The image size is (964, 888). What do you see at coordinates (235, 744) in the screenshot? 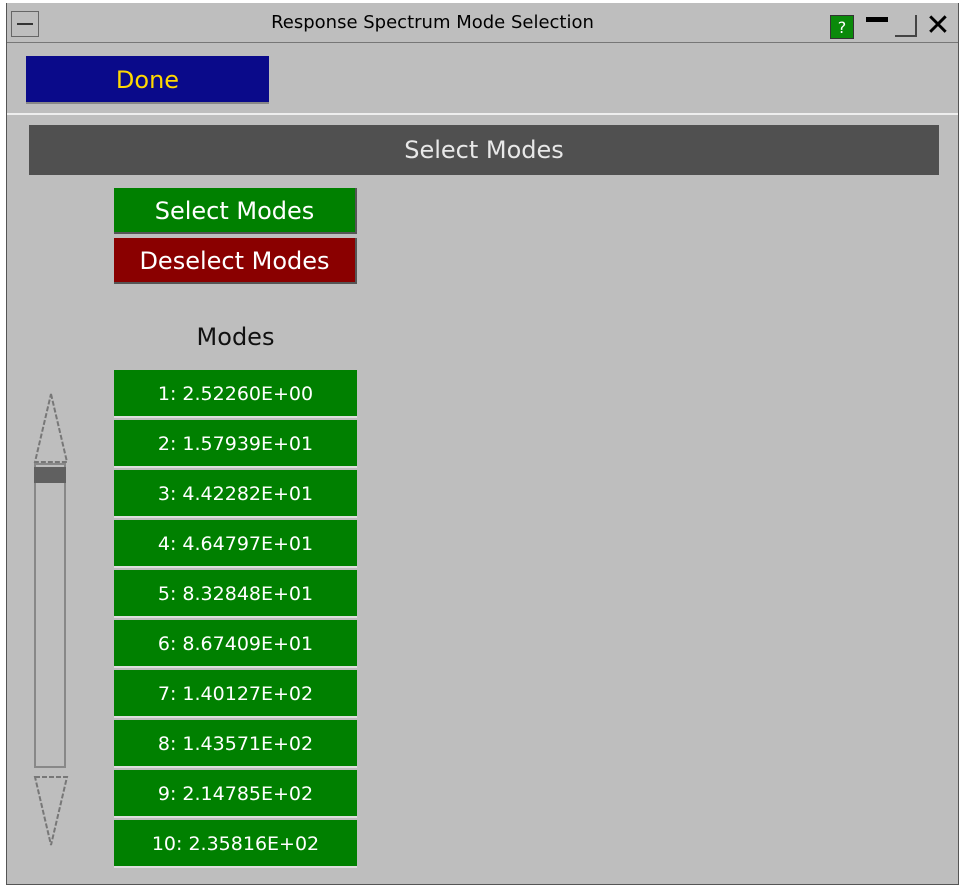
I see `mode-item: 8: 1.43571E+02` at bounding box center [235, 744].